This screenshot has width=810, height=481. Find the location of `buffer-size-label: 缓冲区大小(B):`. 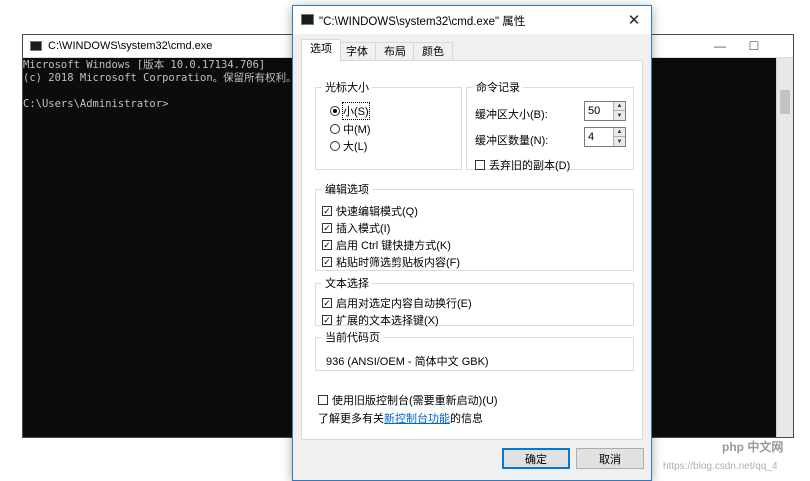

buffer-size-label: 缓冲区大小(B): is located at coordinates (511, 115).